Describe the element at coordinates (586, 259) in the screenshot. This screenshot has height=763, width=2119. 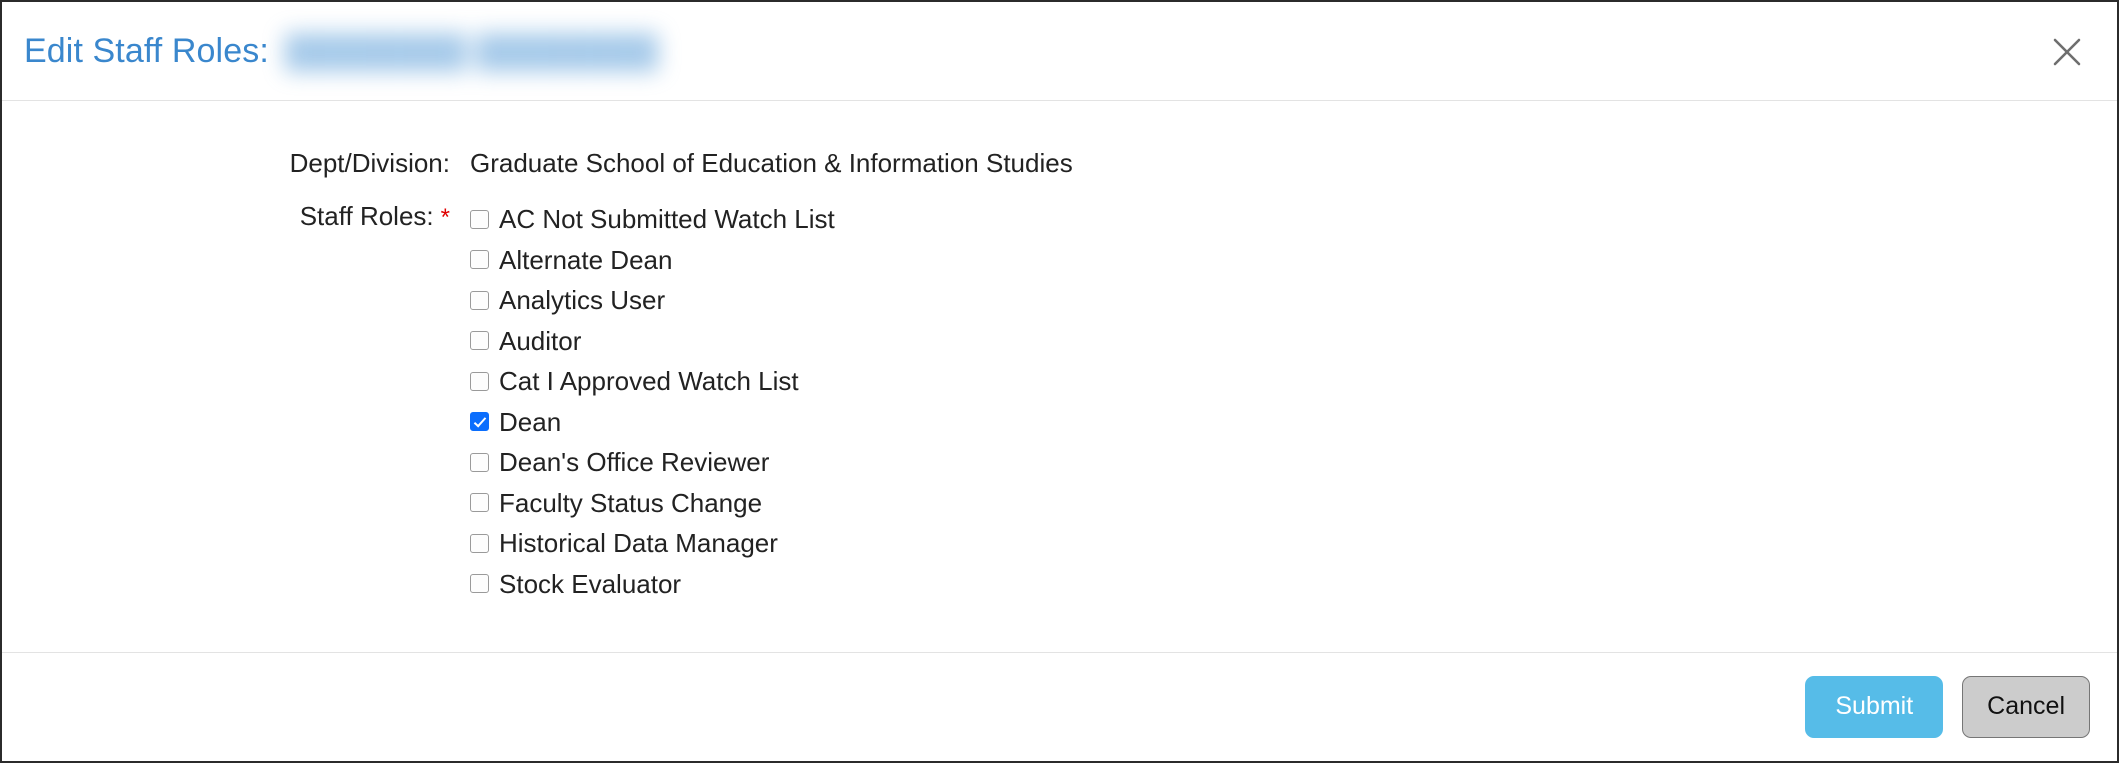
I see `staff-role-label: Alternate Dean` at that location.